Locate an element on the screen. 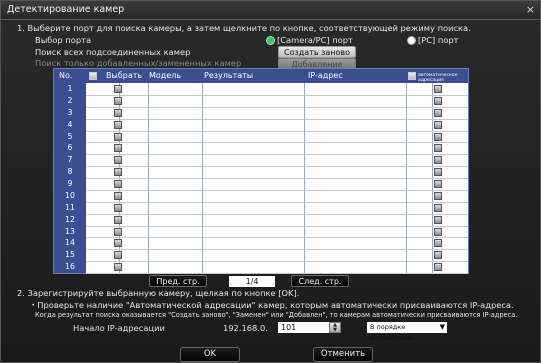 This screenshot has height=363, width=541. col-auto-addressing: автоматическое адресация is located at coordinates (438, 78).